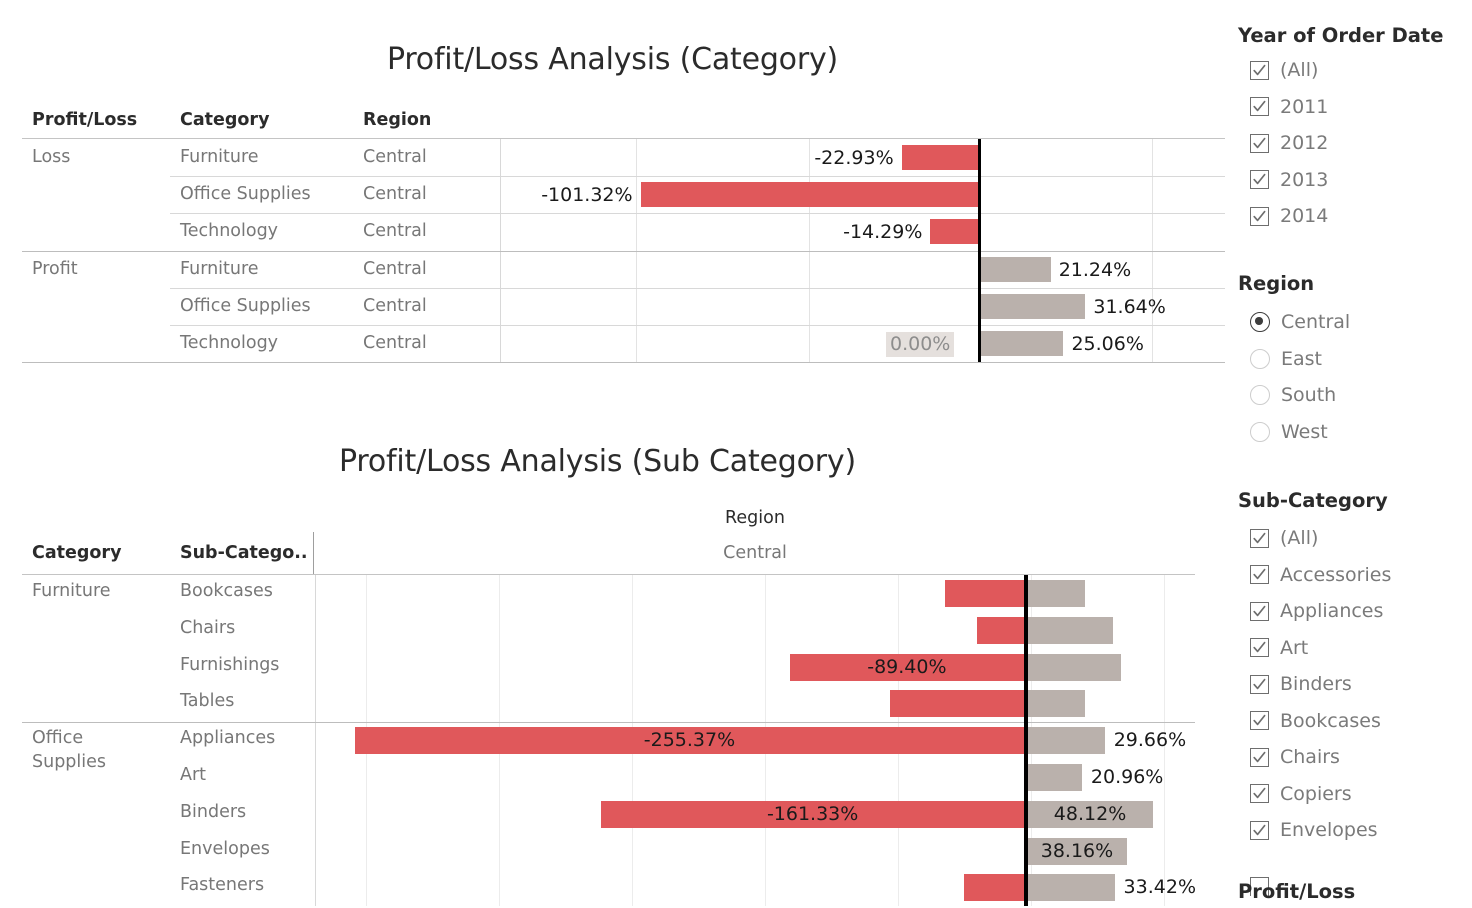 This screenshot has width=1472, height=908. I want to click on chart2-cell-subcategory: Binders, so click(213, 811).